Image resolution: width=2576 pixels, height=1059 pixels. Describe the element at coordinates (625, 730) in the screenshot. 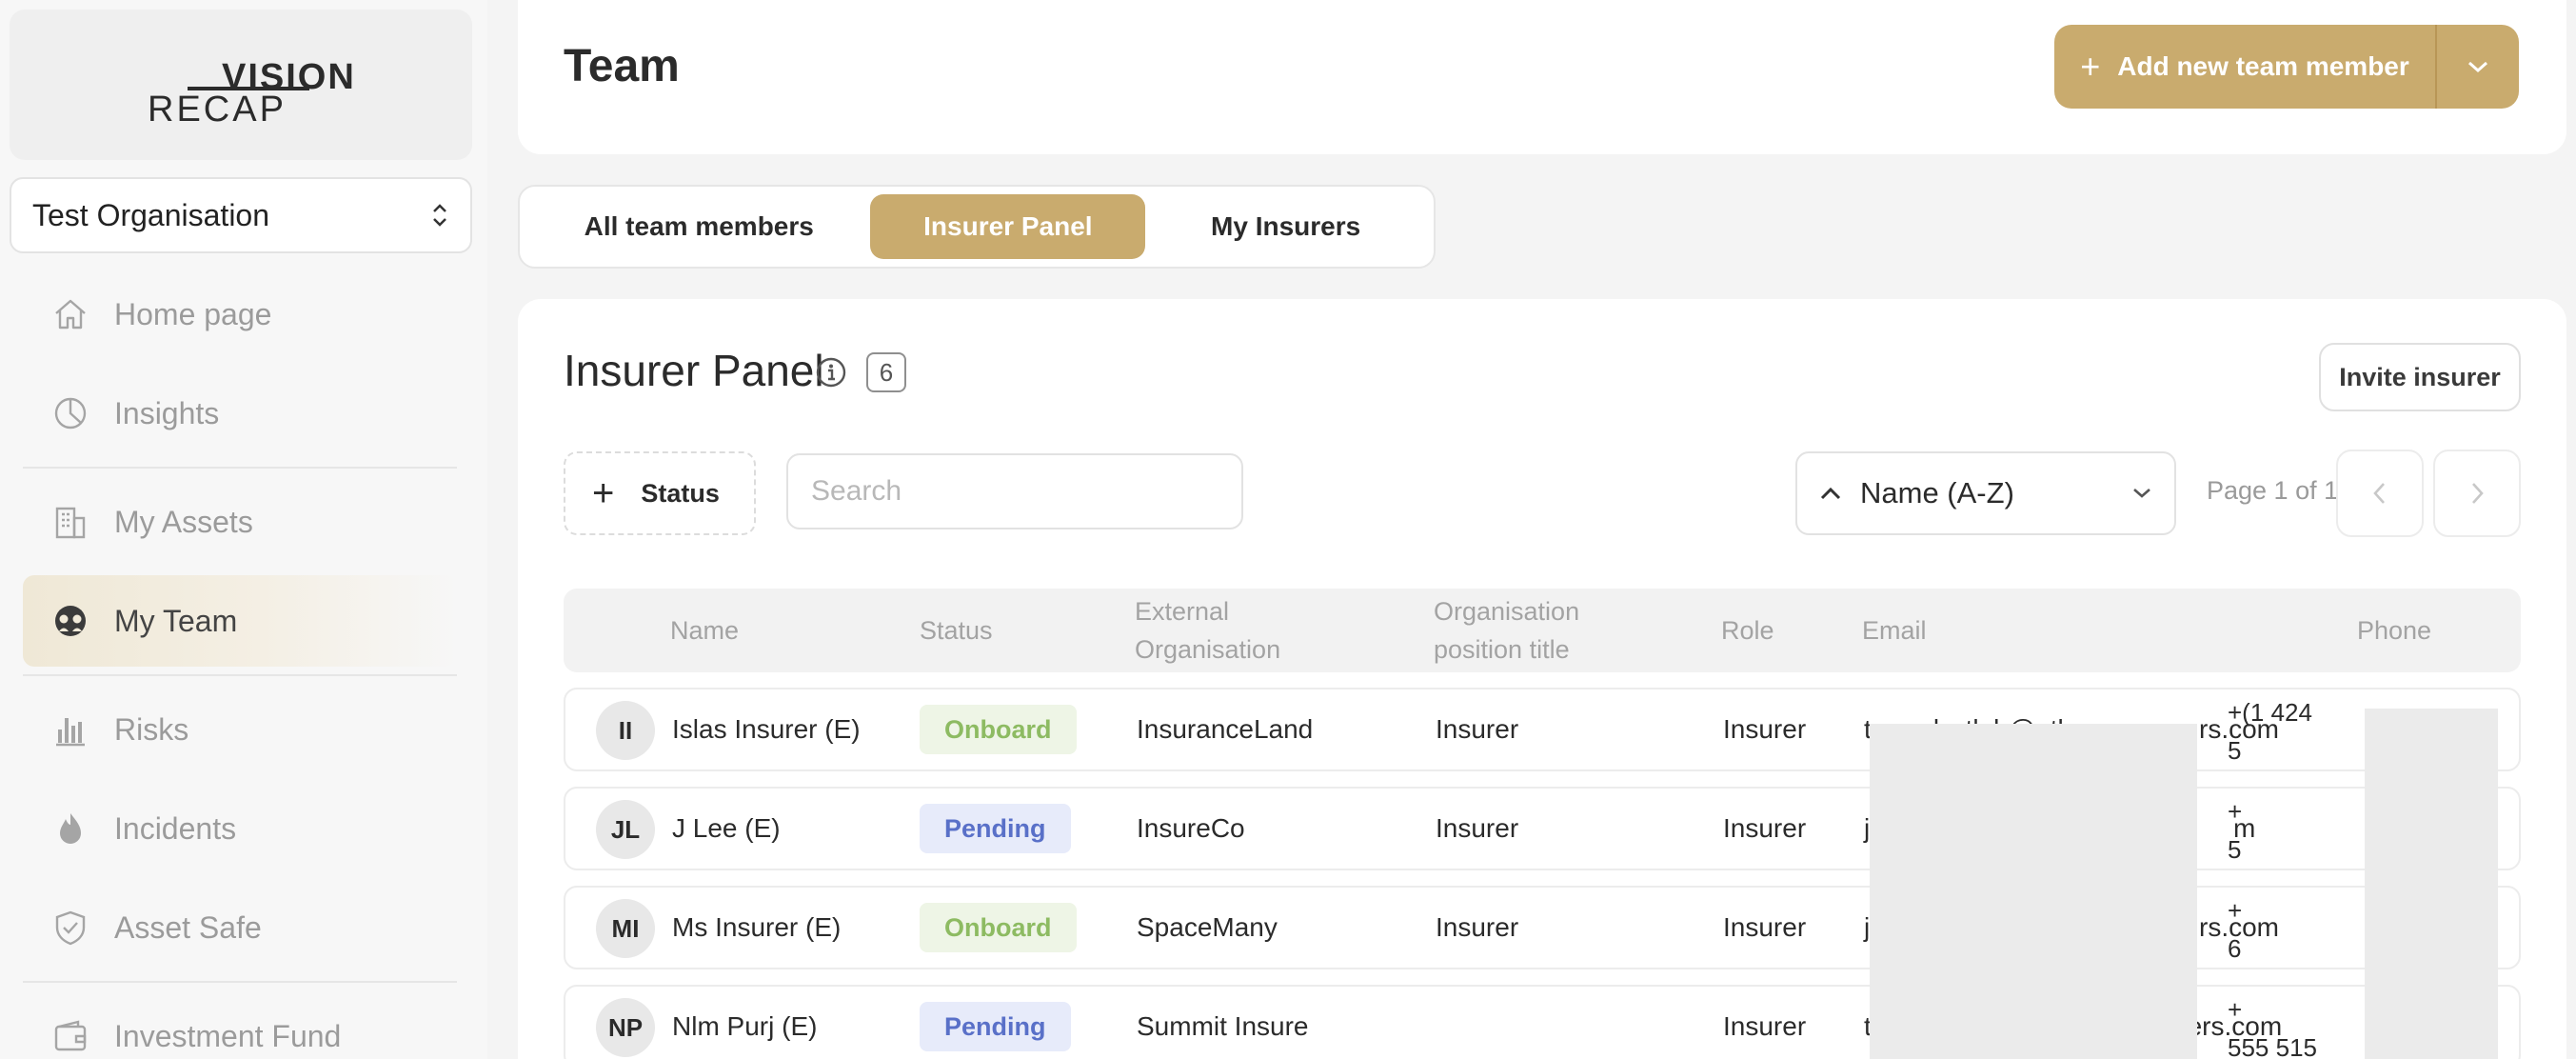

I see `avatar: II` at that location.